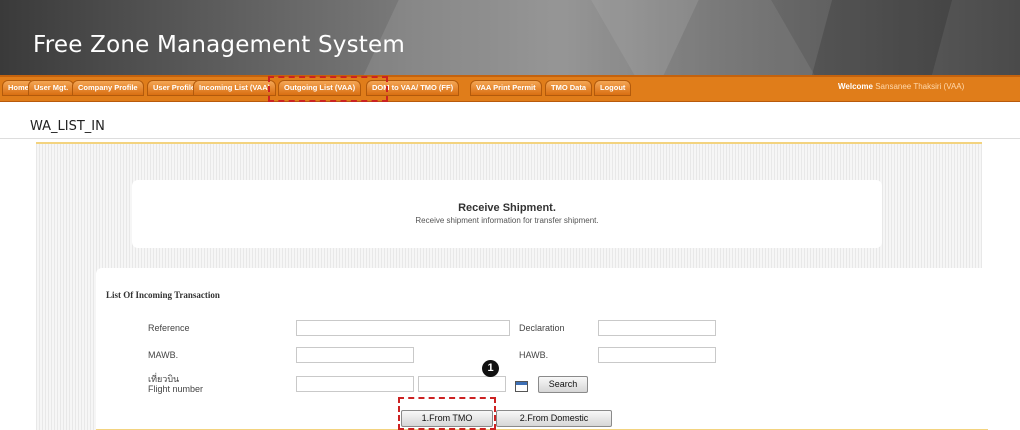 This screenshot has height=430, width=1020. I want to click on welcome-text: Welcome Sansanee Thaksiri (VAA), so click(901, 86).